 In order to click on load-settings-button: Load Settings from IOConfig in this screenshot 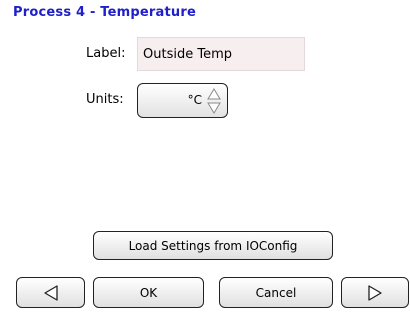, I will do `click(213, 245)`.